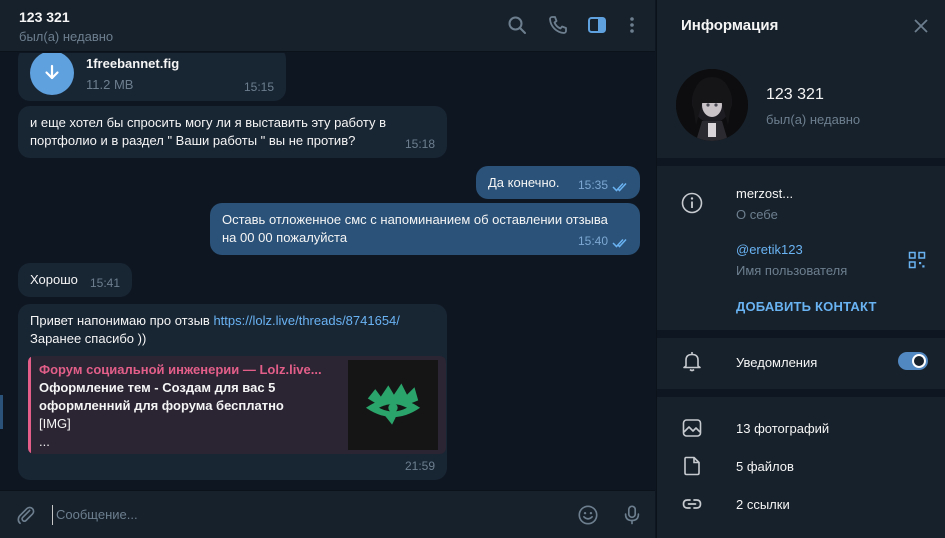 This screenshot has width=945, height=538. What do you see at coordinates (782, 428) in the screenshot?
I see `photos-link: 13 фотографий` at bounding box center [782, 428].